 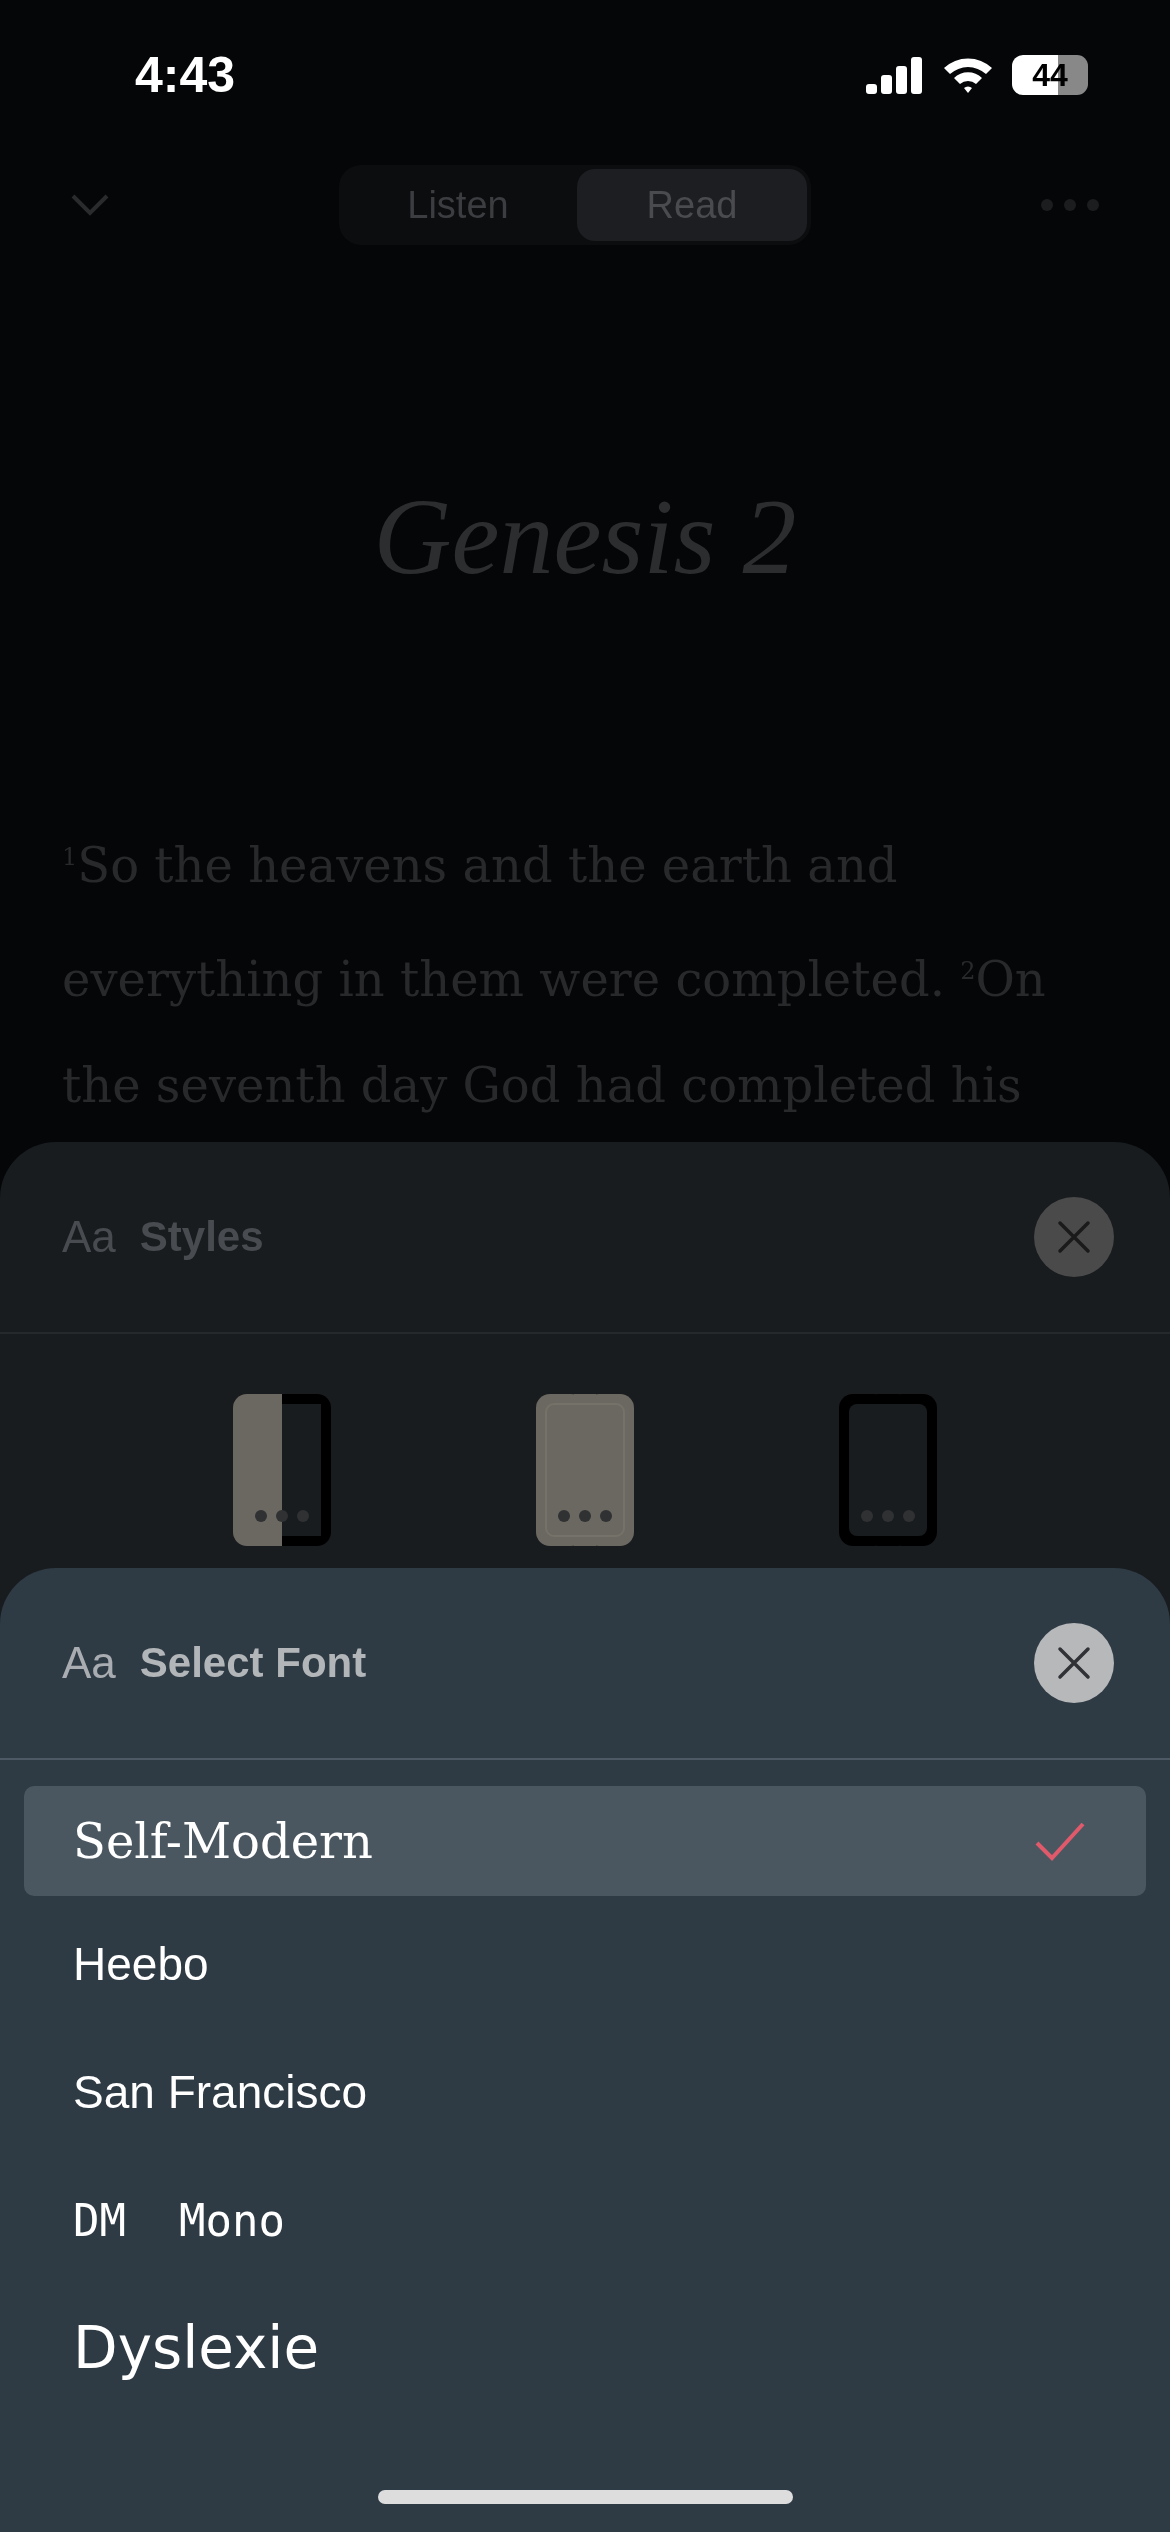 What do you see at coordinates (968, 75) in the screenshot?
I see `wifi-icon` at bounding box center [968, 75].